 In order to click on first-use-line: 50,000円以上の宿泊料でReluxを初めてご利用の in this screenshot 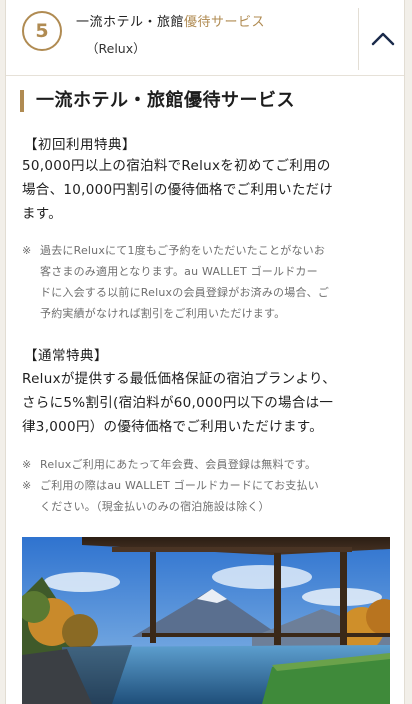, I will do `click(176, 166)`.